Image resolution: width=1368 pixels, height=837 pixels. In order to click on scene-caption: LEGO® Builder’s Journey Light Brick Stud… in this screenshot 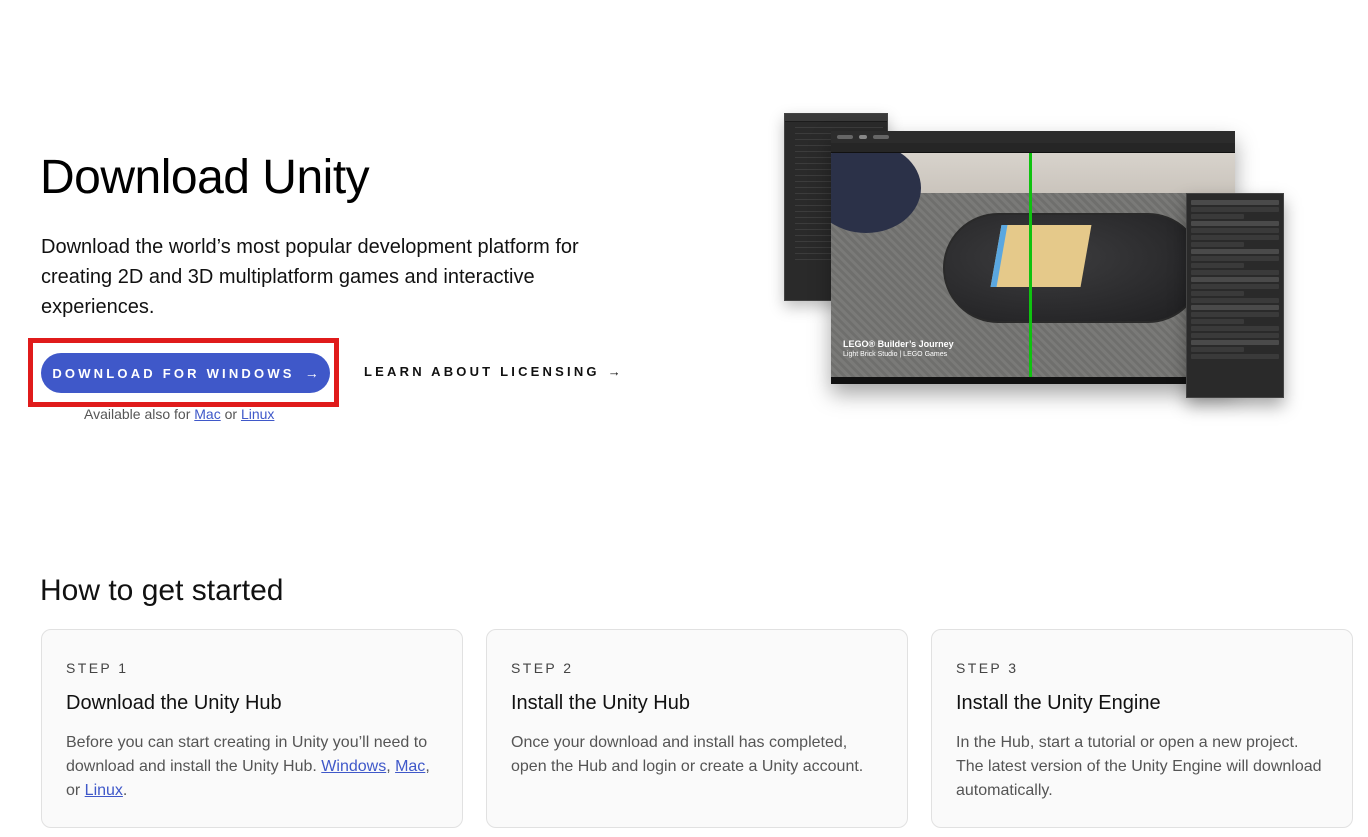, I will do `click(898, 348)`.